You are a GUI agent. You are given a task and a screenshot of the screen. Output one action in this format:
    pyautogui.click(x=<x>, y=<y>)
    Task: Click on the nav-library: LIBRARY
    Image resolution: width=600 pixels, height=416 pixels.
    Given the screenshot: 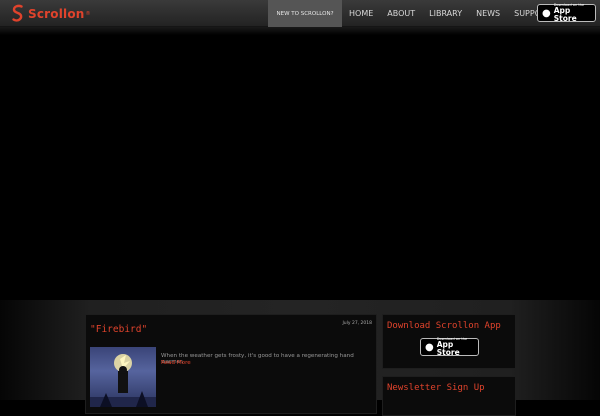 What is the action you would take?
    pyautogui.click(x=445, y=13)
    